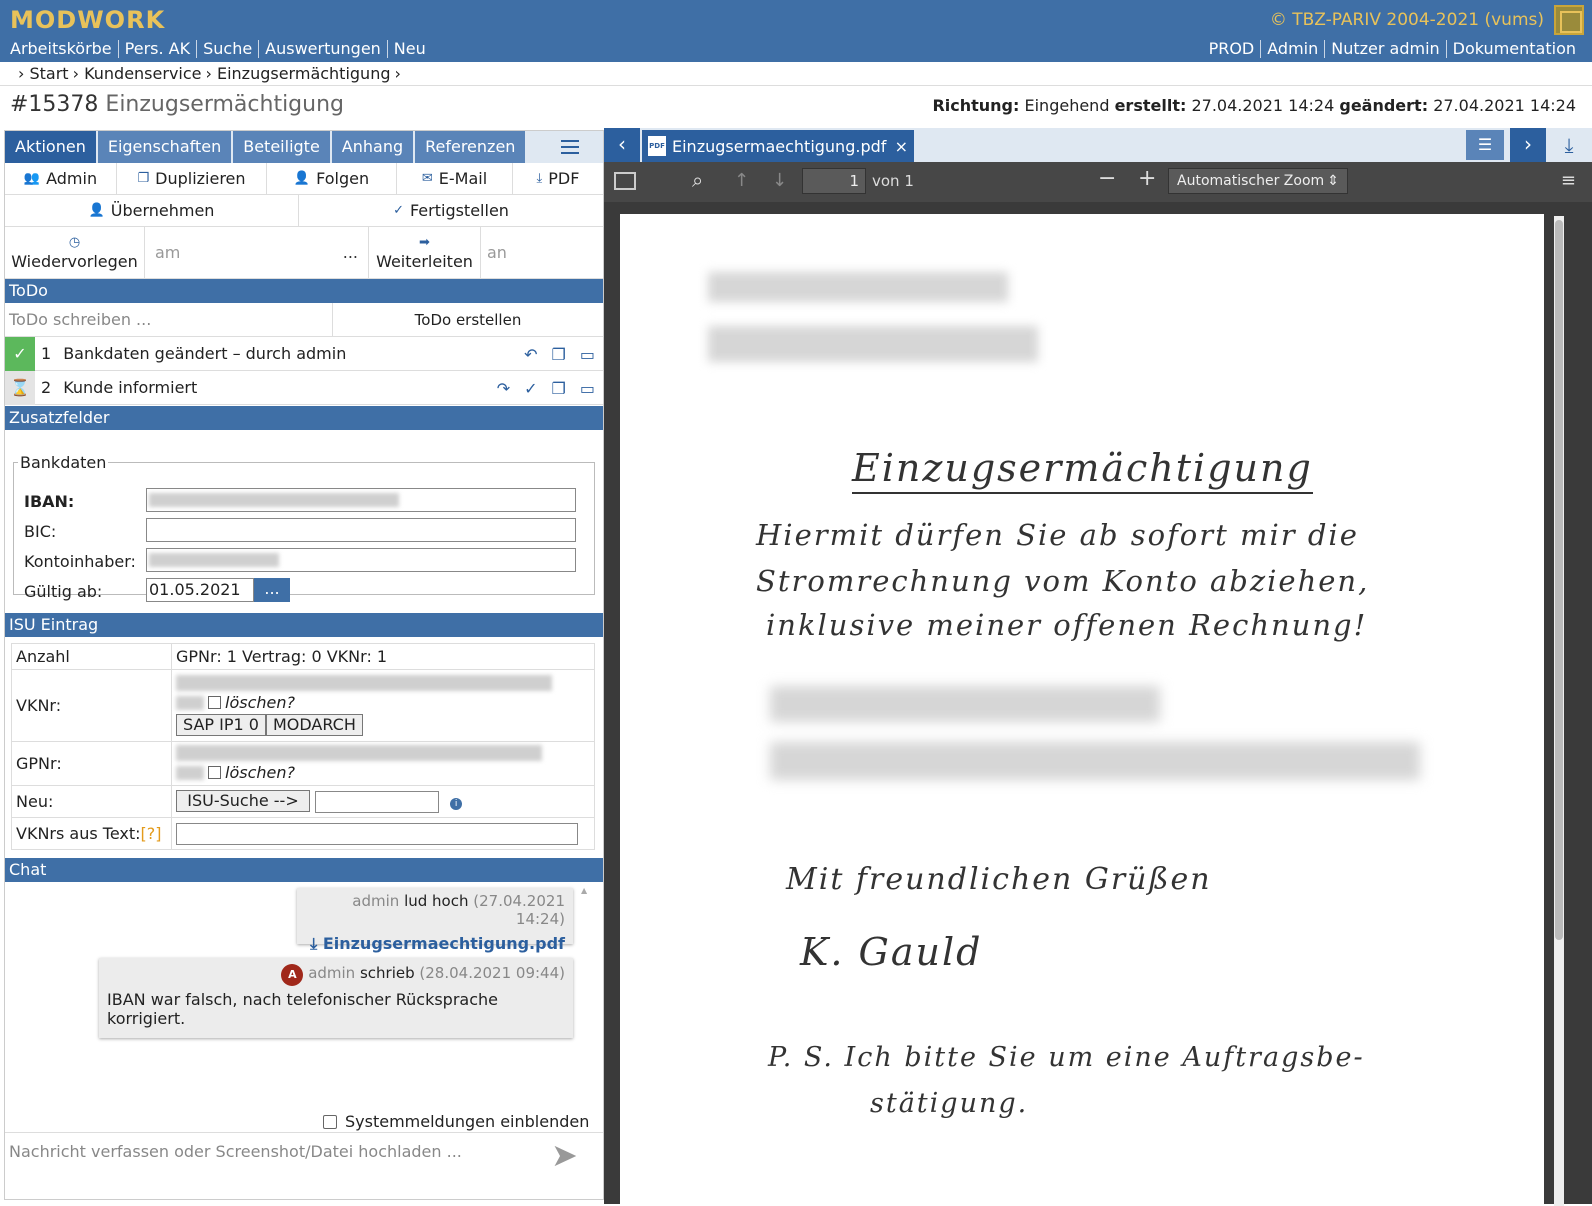 Image resolution: width=1592 pixels, height=1206 pixels. What do you see at coordinates (64, 49) in the screenshot?
I see `nav-arbeitskoerbe: Arbeitskörbe` at bounding box center [64, 49].